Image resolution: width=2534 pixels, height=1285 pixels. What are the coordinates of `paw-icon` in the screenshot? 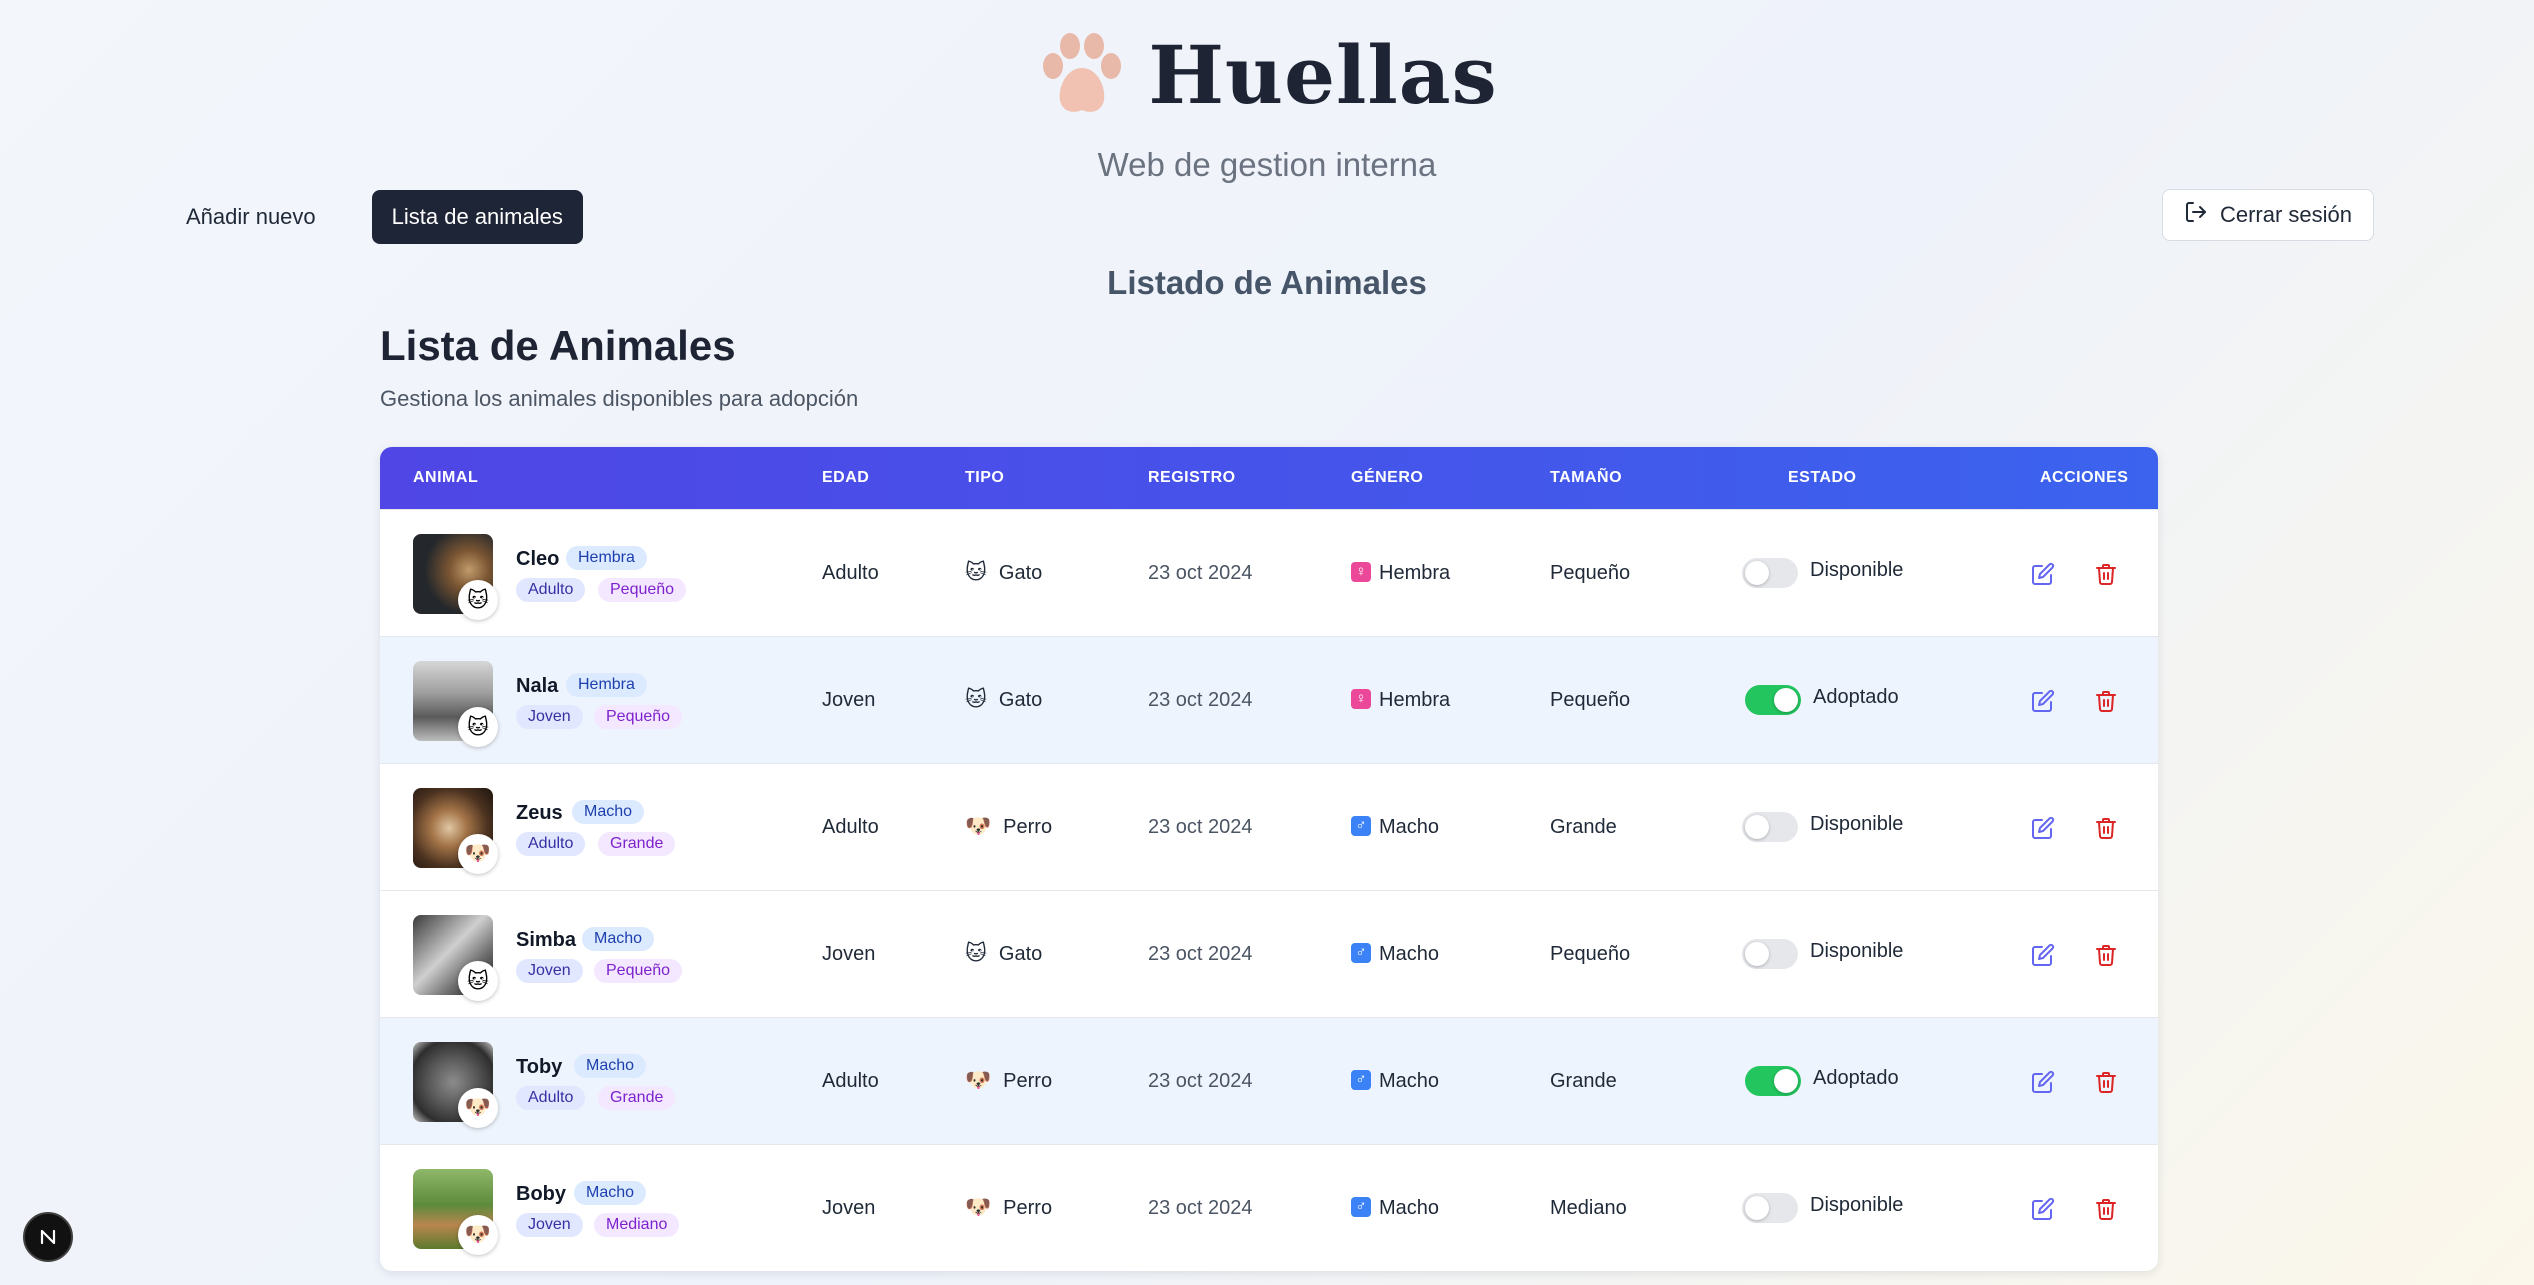 It's located at (1082, 75).